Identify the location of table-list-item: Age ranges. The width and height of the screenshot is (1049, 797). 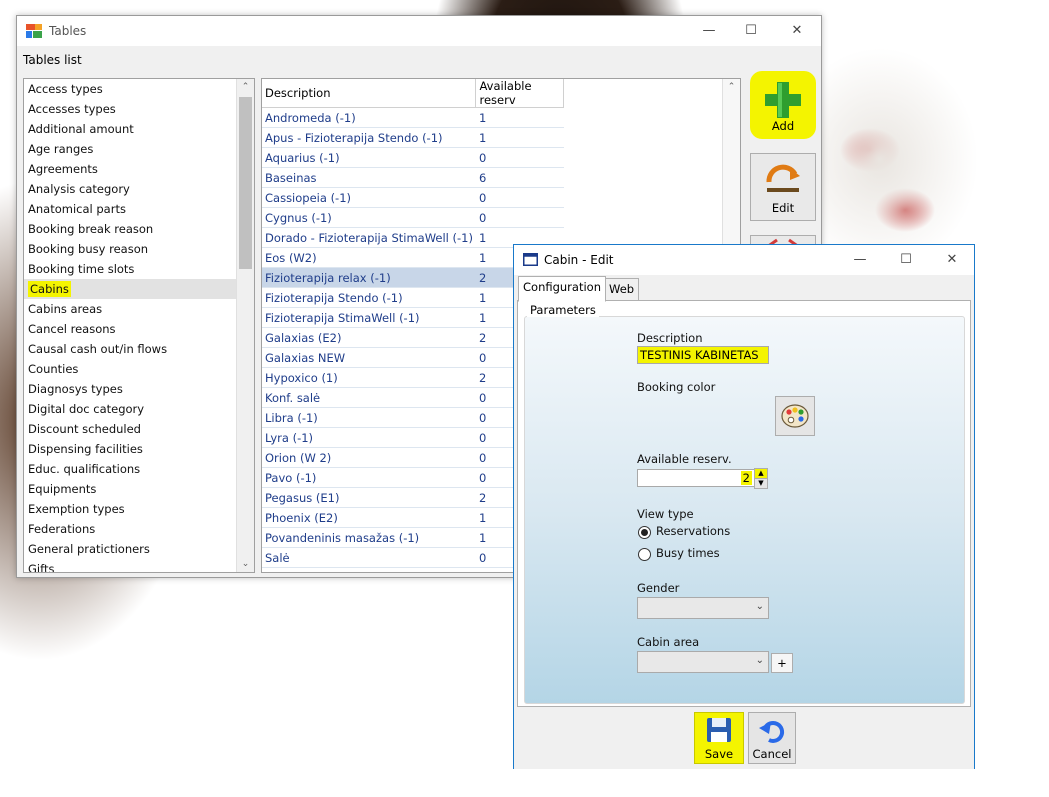
(139, 149).